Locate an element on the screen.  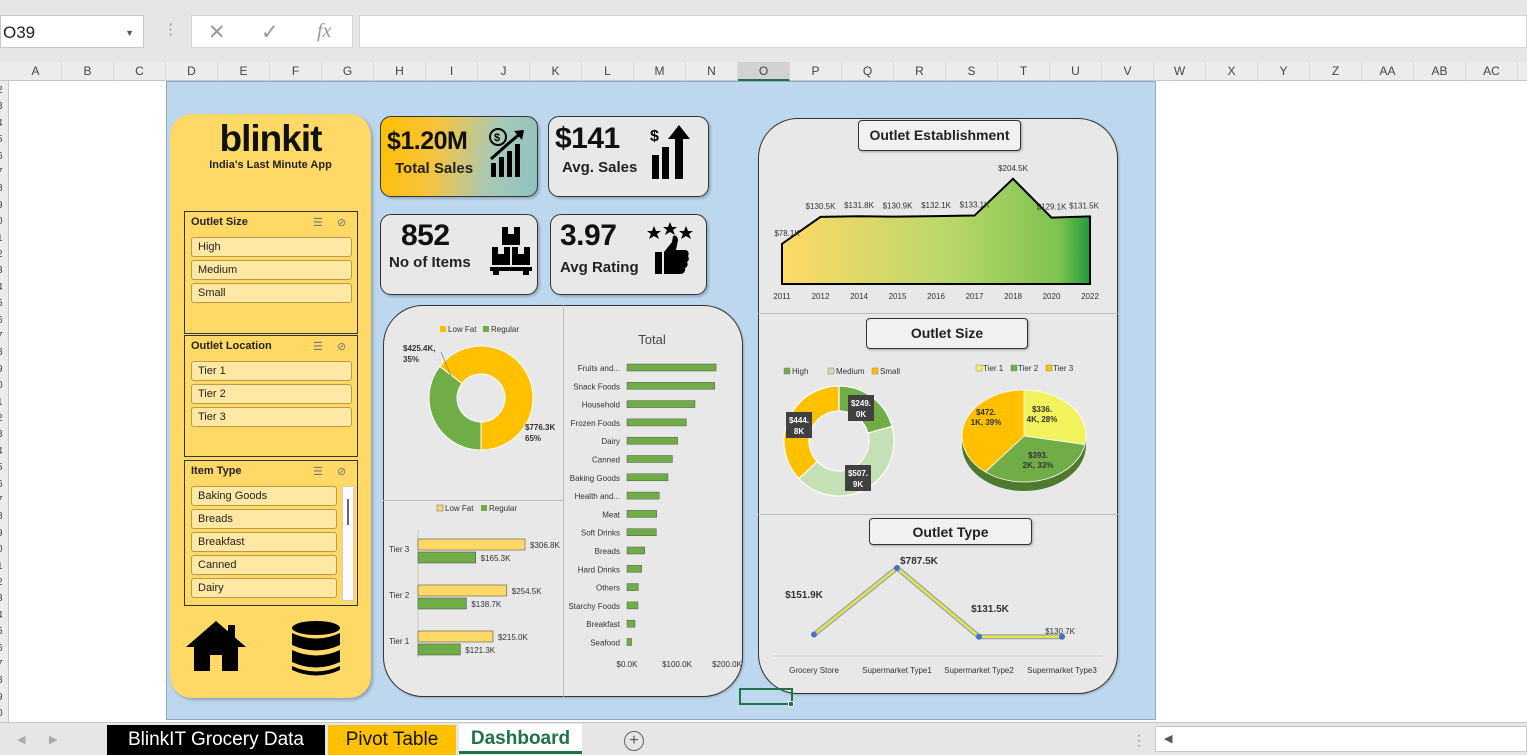
column-header-p: P is located at coordinates (816, 71).